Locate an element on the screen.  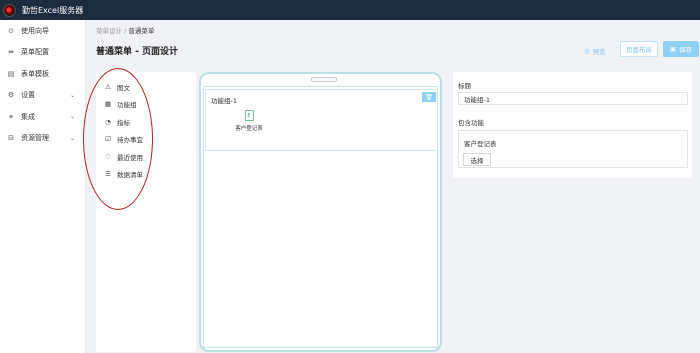
function-entry: E 客户登记表 is located at coordinates (249, 121).